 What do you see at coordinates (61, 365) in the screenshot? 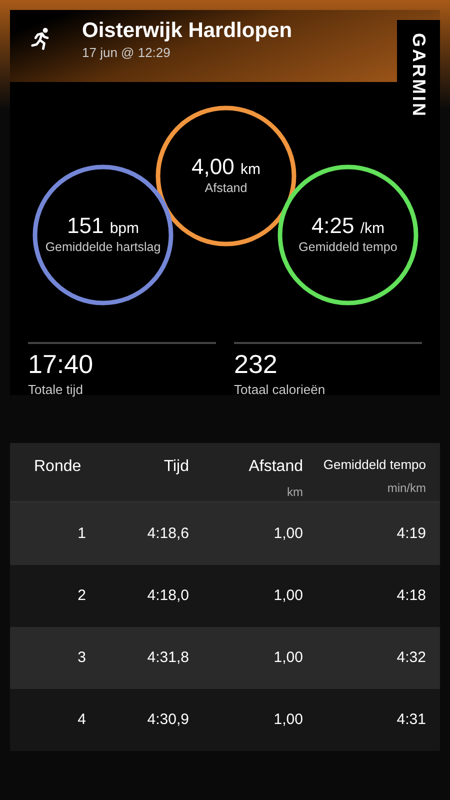
I see `stat-value: 17:40` at bounding box center [61, 365].